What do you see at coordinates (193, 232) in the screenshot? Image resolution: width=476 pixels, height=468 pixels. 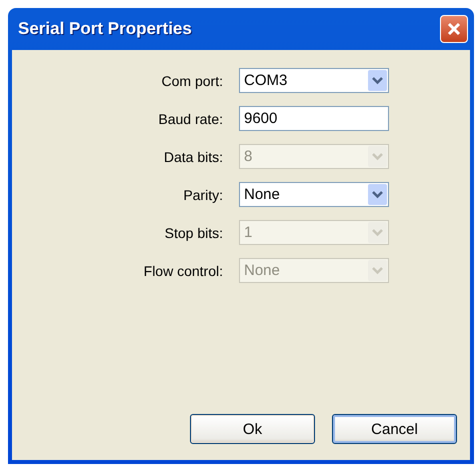 I see `field-label: Stop bits:` at bounding box center [193, 232].